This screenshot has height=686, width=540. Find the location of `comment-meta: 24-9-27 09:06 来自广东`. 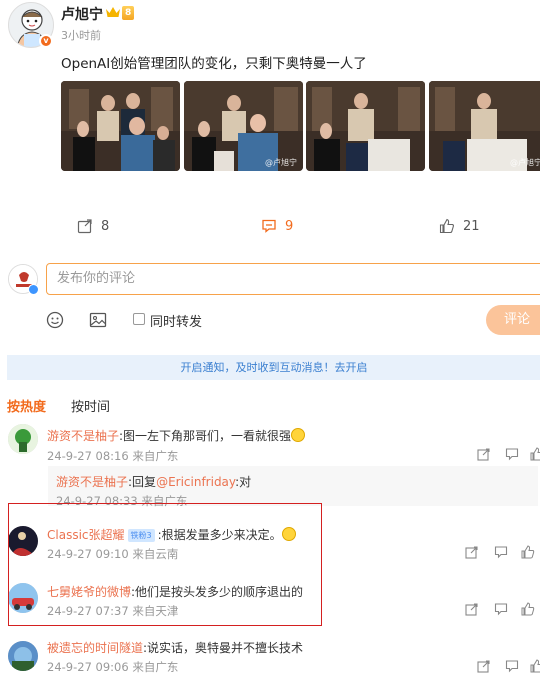

comment-meta: 24-9-27 09:06 来自广东 is located at coordinates (113, 667).